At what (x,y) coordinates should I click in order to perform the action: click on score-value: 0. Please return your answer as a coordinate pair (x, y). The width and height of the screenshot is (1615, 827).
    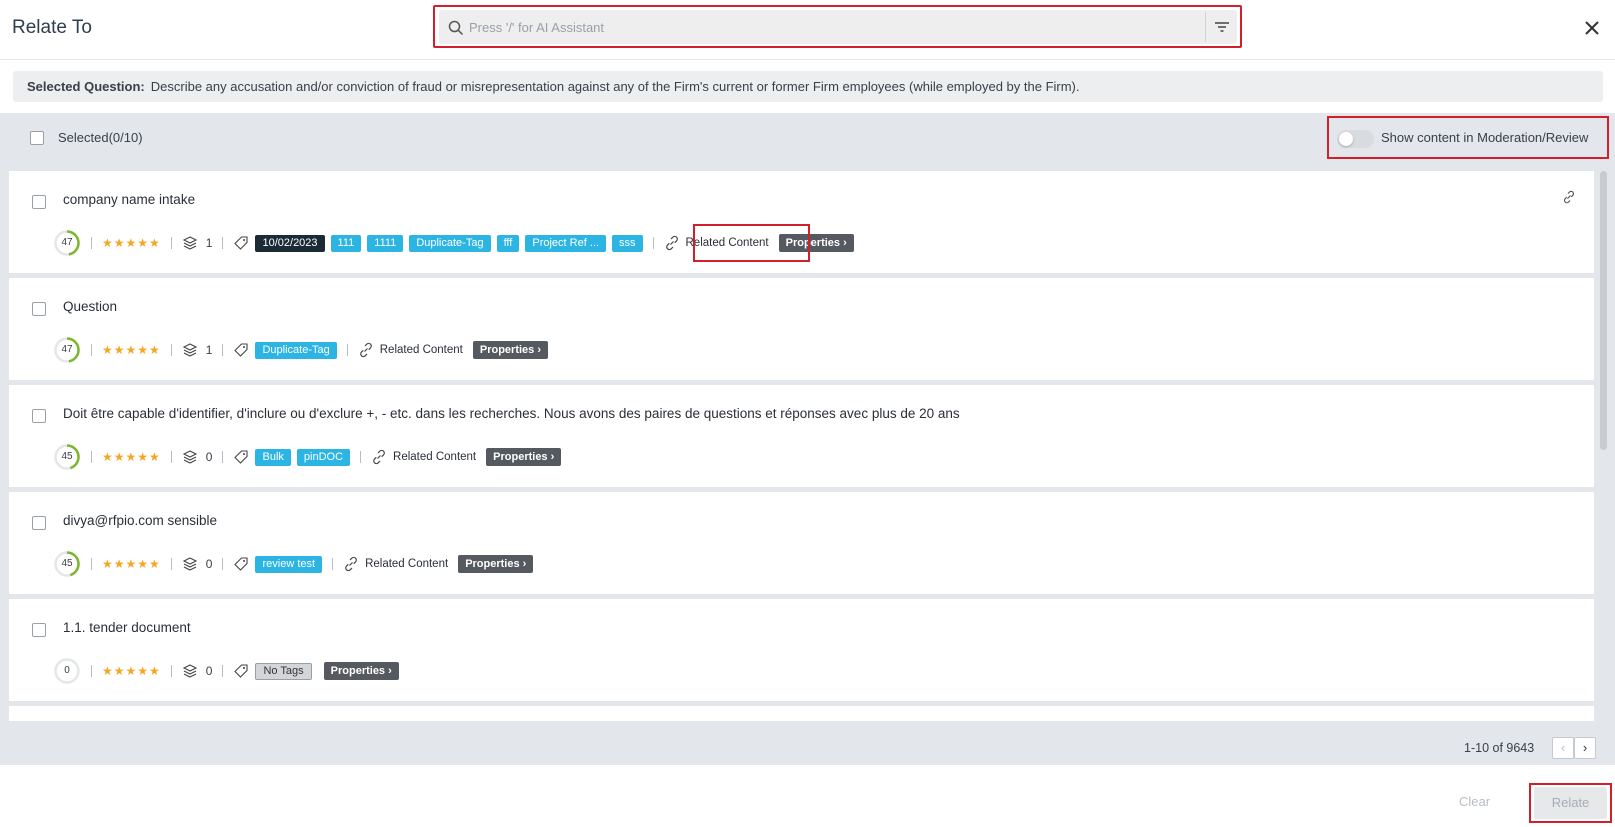
    Looking at the image, I should click on (67, 670).